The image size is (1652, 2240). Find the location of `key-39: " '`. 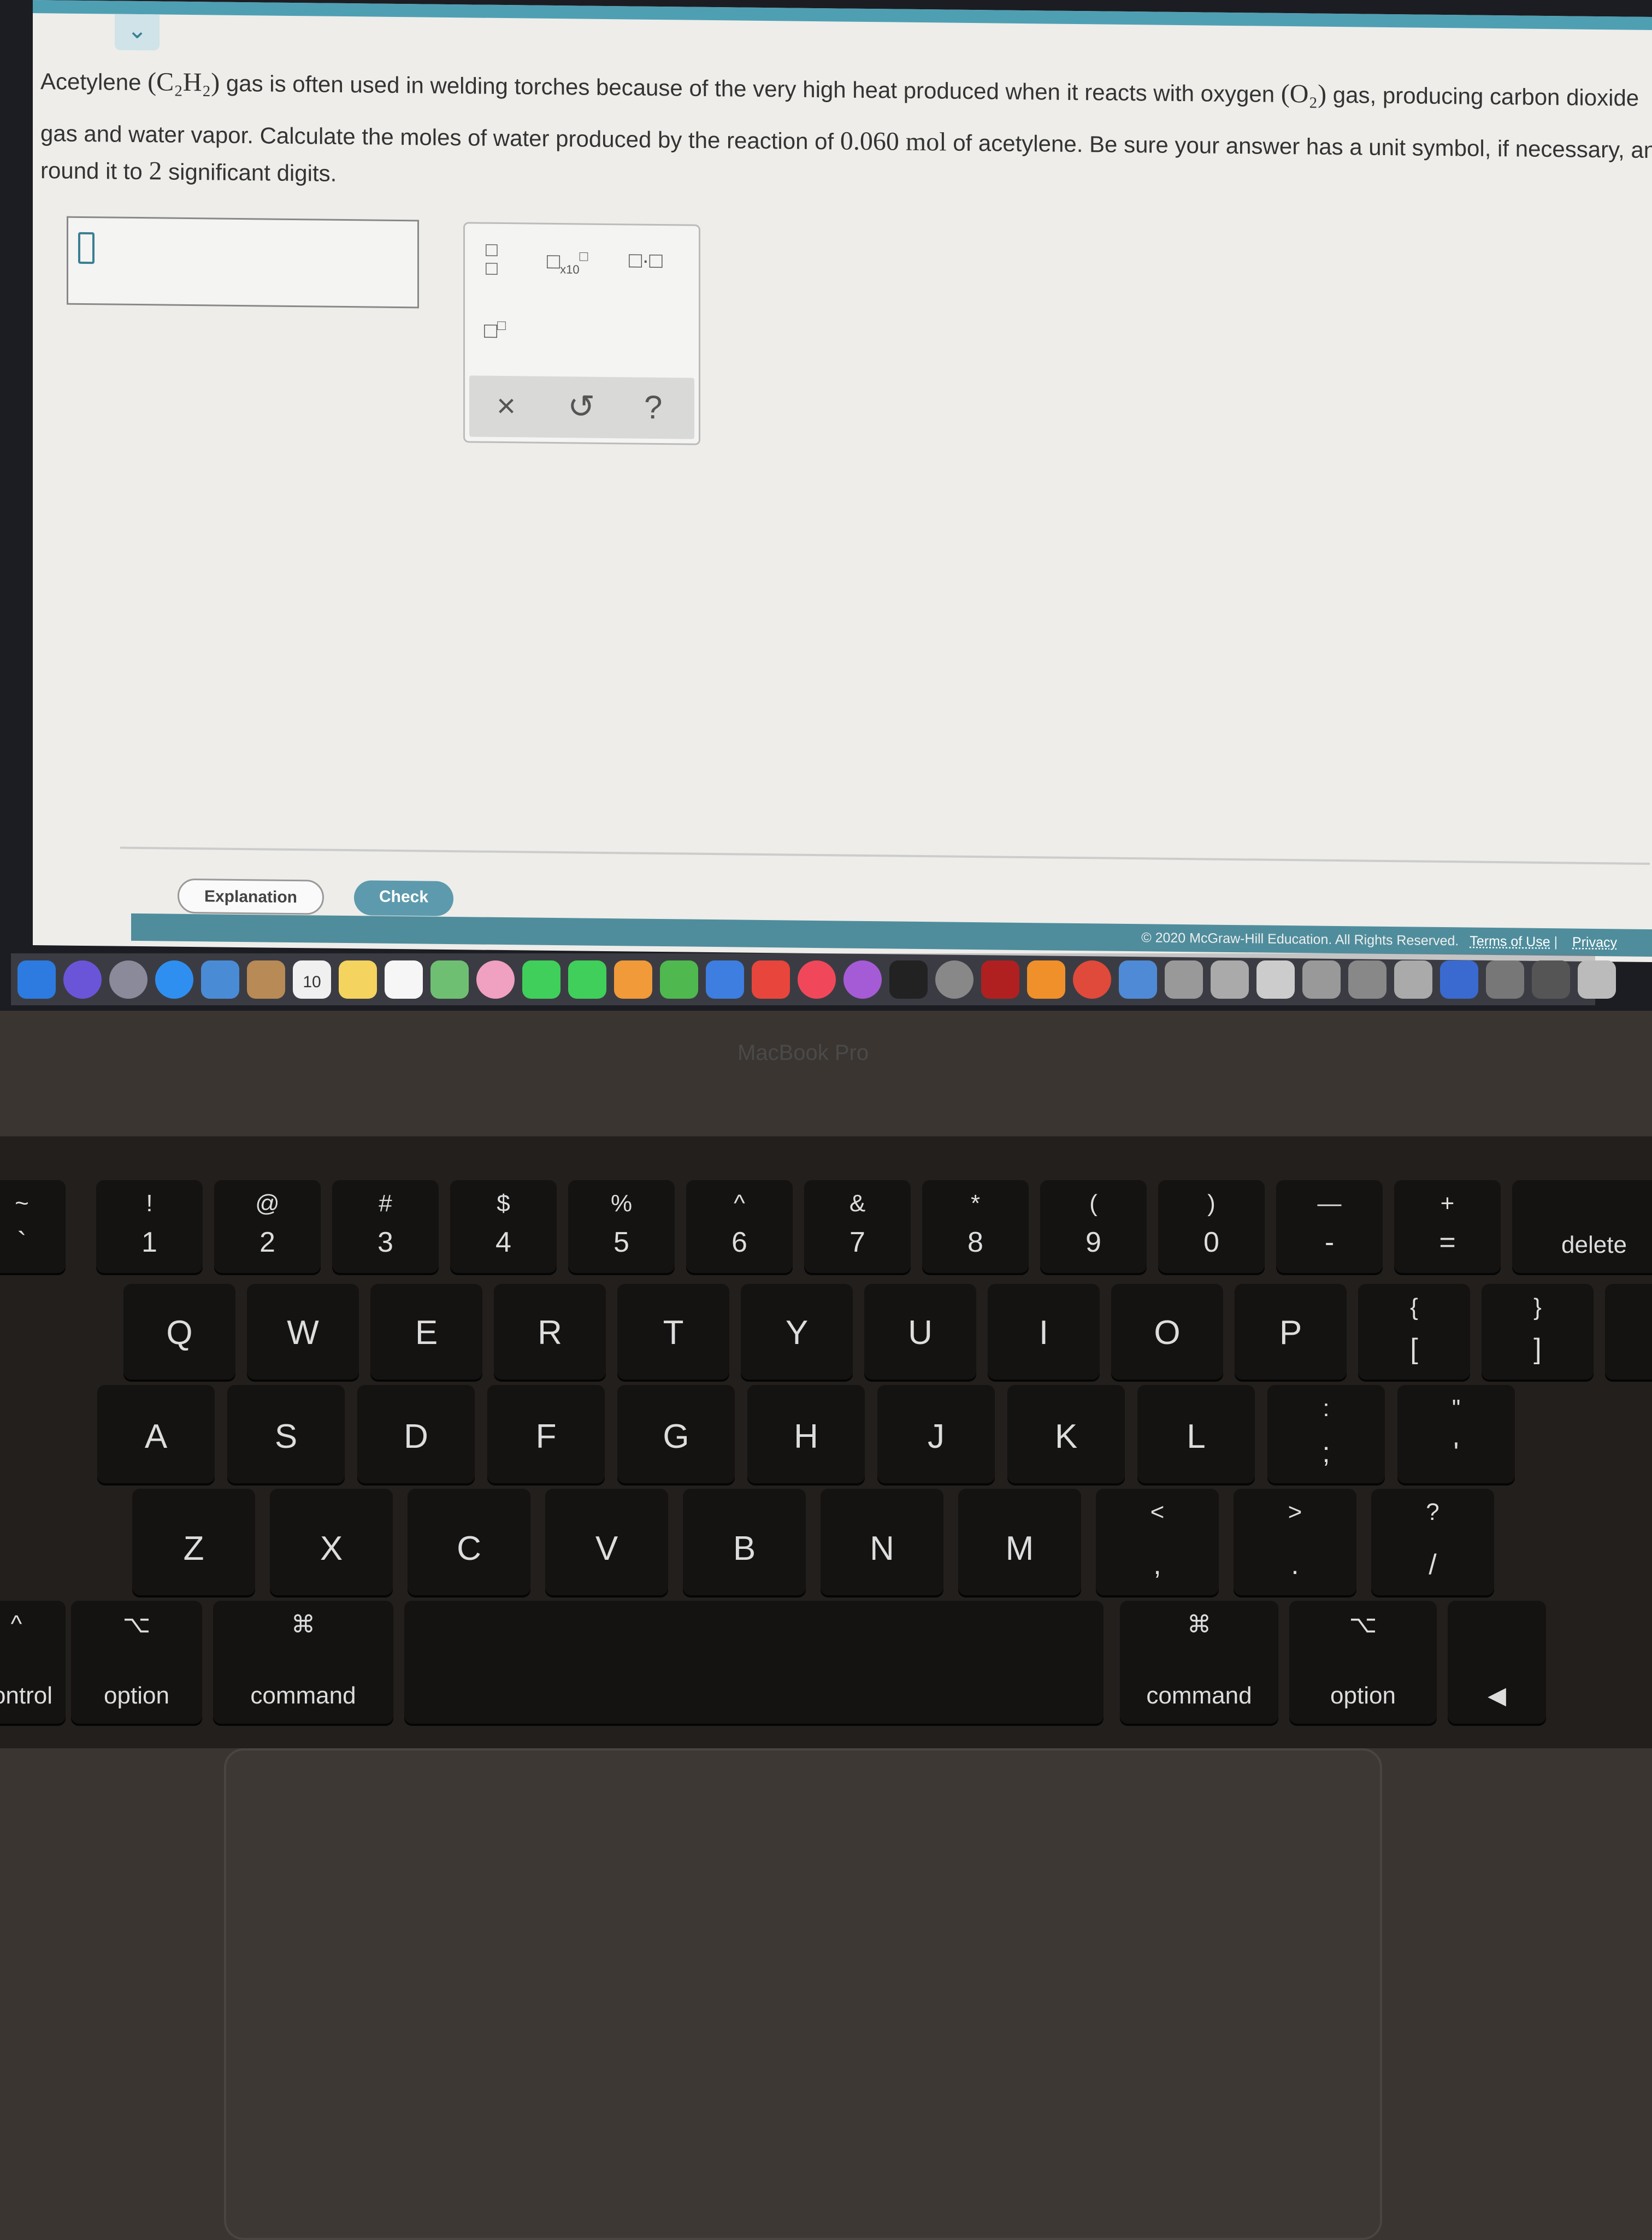

key-39: " ' is located at coordinates (1456, 1434).